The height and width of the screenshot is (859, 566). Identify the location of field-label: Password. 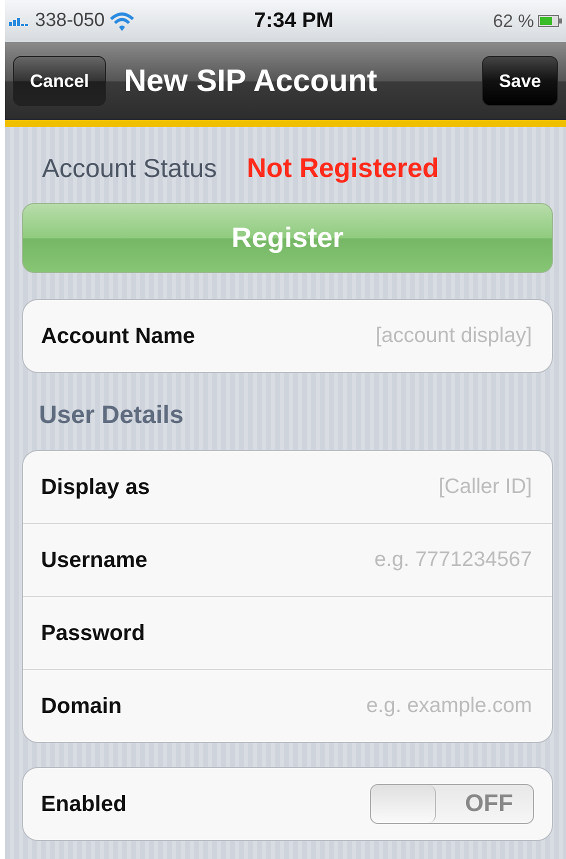
(93, 633).